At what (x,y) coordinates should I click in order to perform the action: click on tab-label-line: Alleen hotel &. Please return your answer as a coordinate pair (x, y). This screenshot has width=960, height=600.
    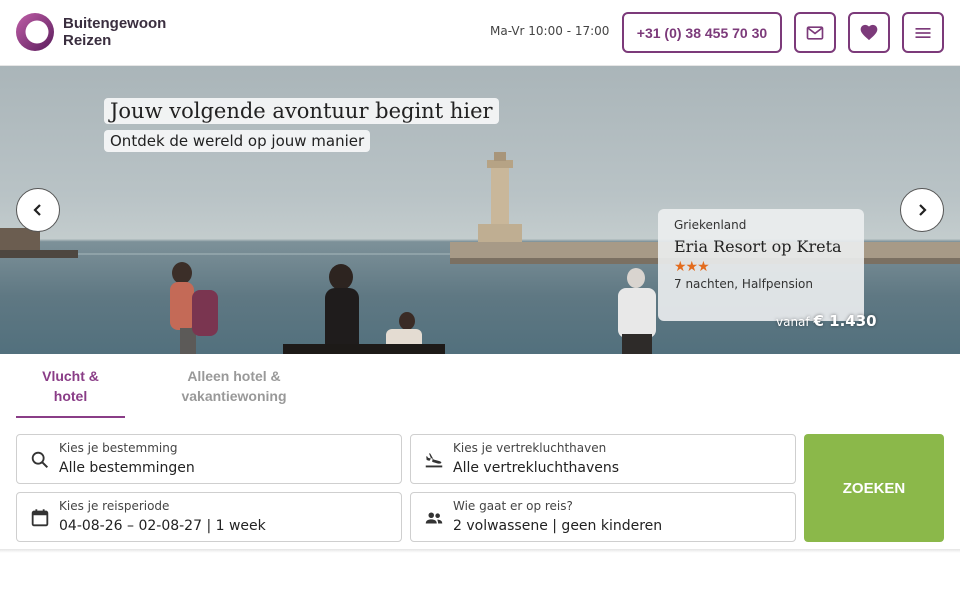
    Looking at the image, I should click on (234, 376).